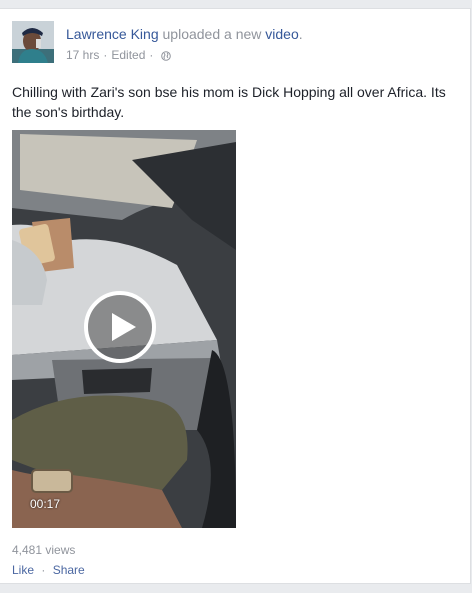 This screenshot has height=593, width=472. What do you see at coordinates (23, 570) in the screenshot?
I see `like-link: Like` at bounding box center [23, 570].